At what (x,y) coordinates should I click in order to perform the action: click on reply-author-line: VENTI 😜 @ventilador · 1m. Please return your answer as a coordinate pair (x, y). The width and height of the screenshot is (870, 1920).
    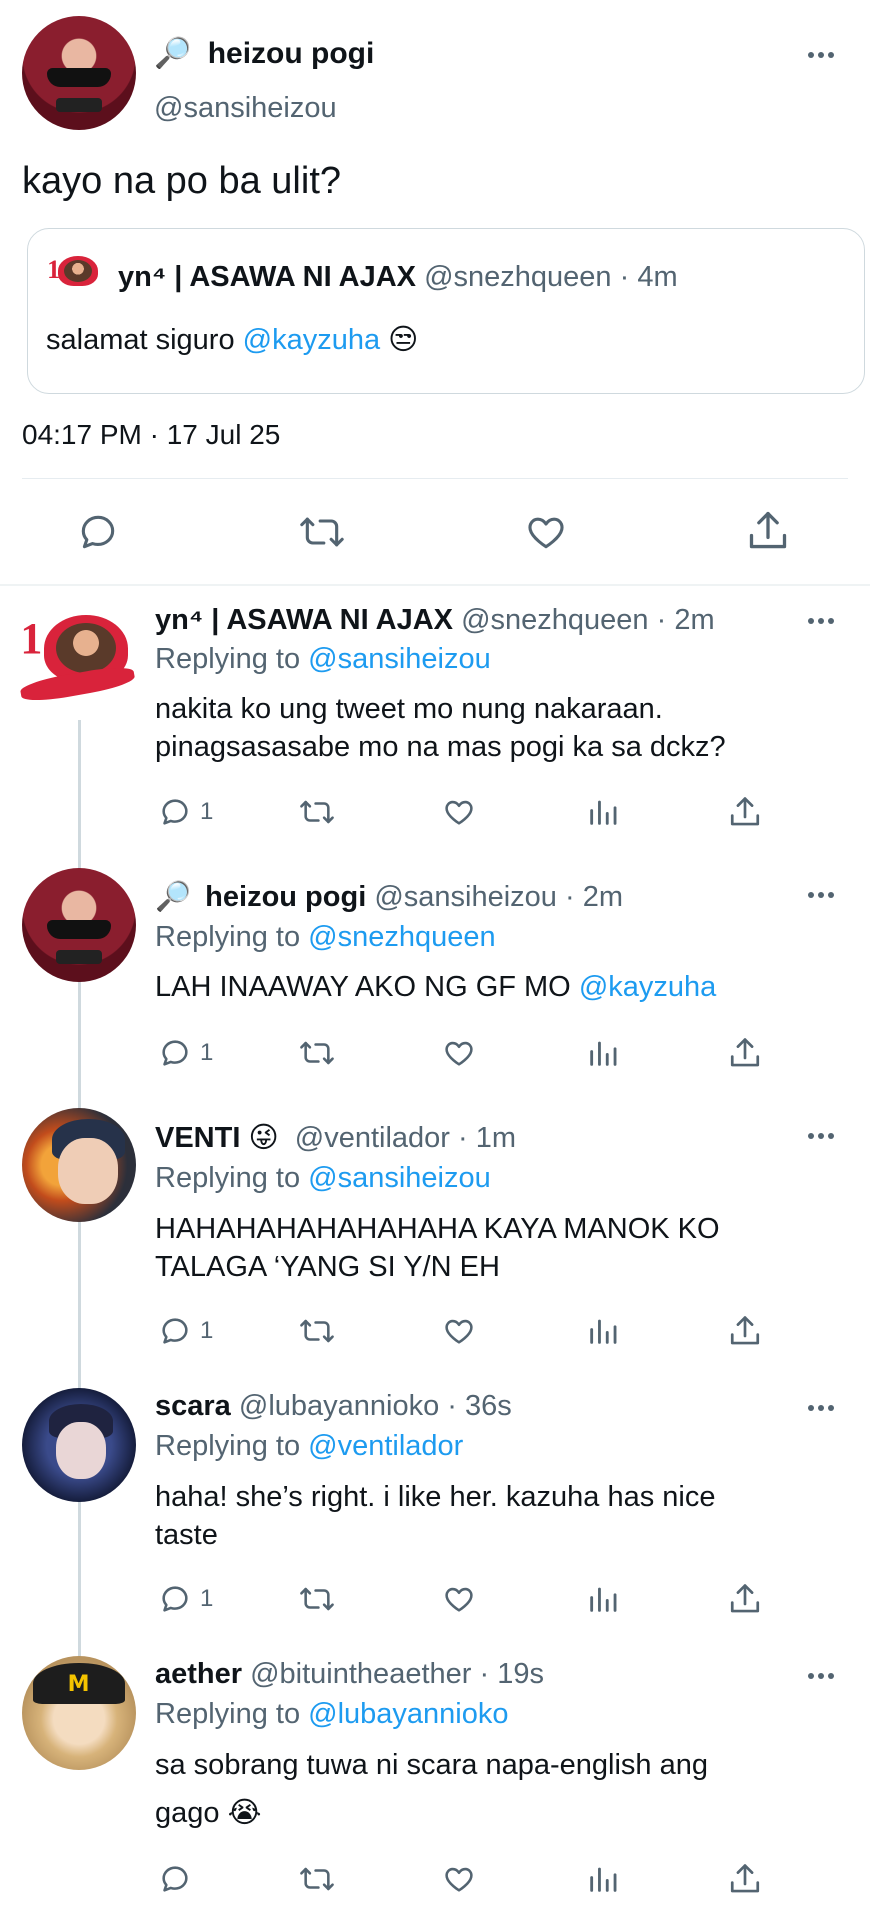
    Looking at the image, I should click on (335, 1138).